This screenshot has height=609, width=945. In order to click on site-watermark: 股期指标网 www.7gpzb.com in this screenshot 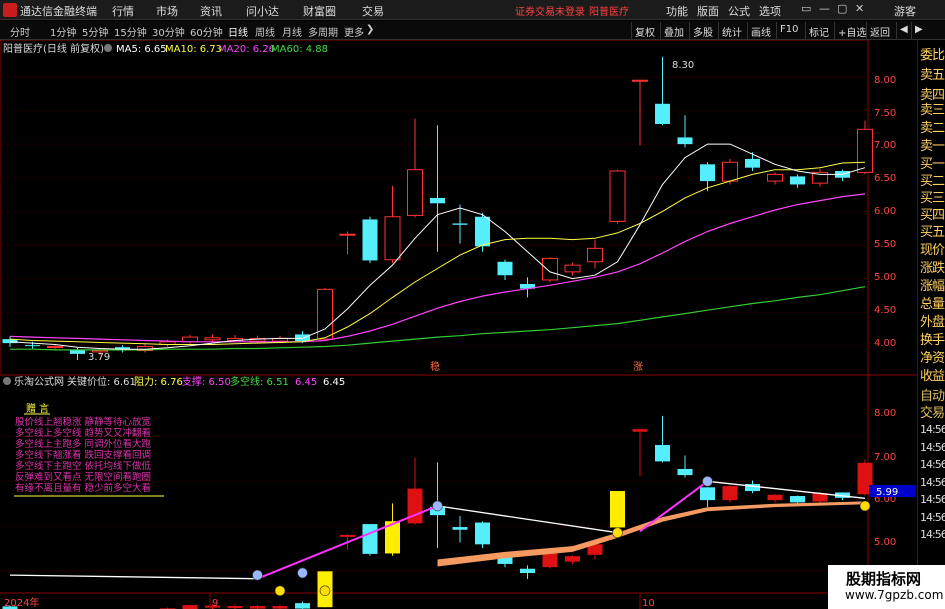, I will do `click(886, 587)`.